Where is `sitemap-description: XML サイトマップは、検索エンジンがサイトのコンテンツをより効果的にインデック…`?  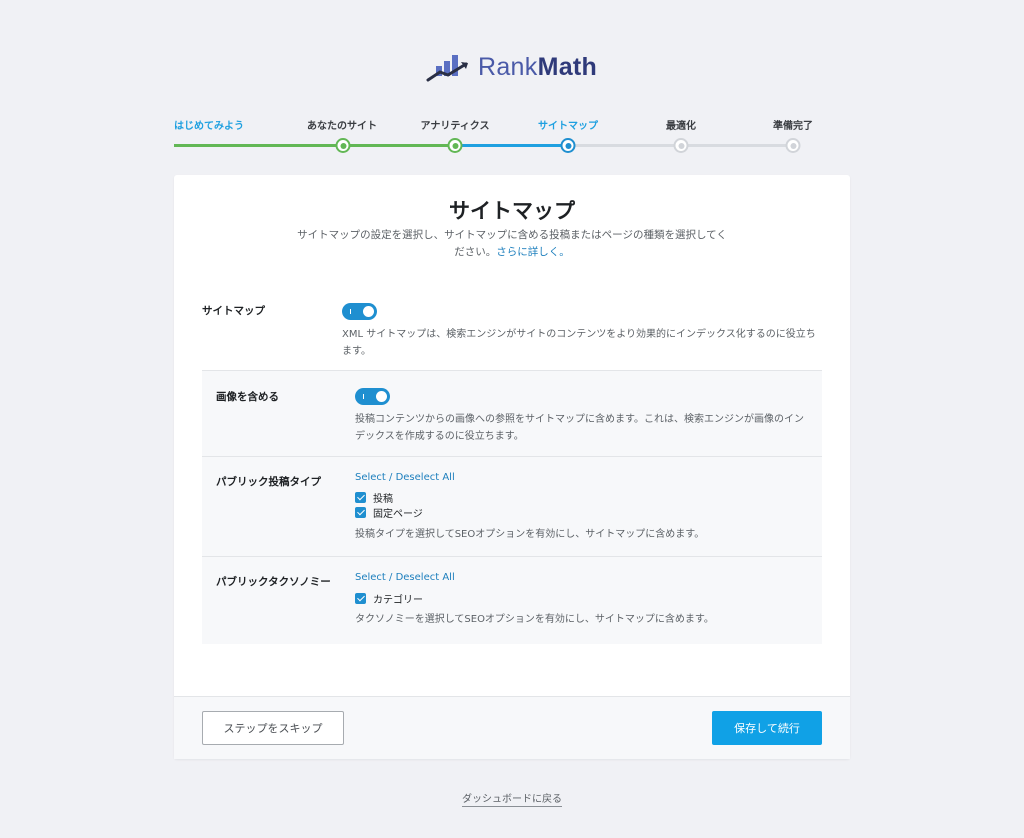 sitemap-description: XML サイトマップは、検索エンジンがサイトのコンテンツをより効果的にインデック… is located at coordinates (579, 343).